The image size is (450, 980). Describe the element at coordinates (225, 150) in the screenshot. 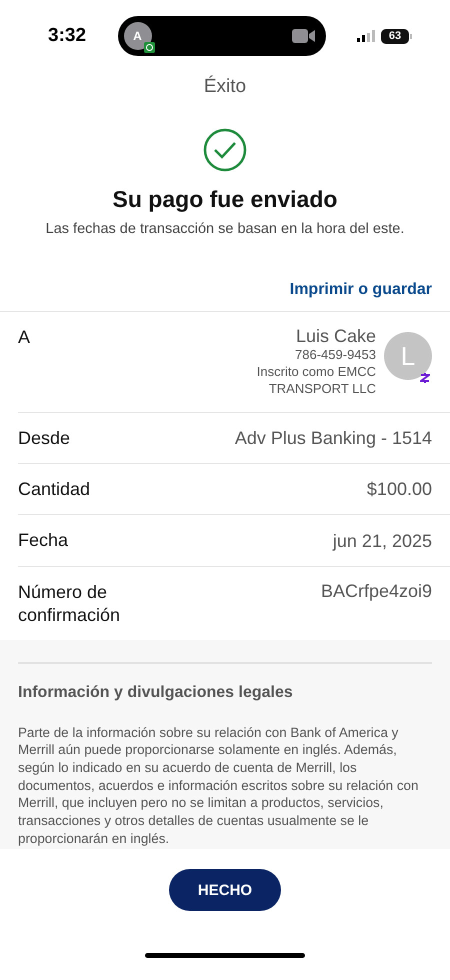

I see `checkmark-icon` at that location.